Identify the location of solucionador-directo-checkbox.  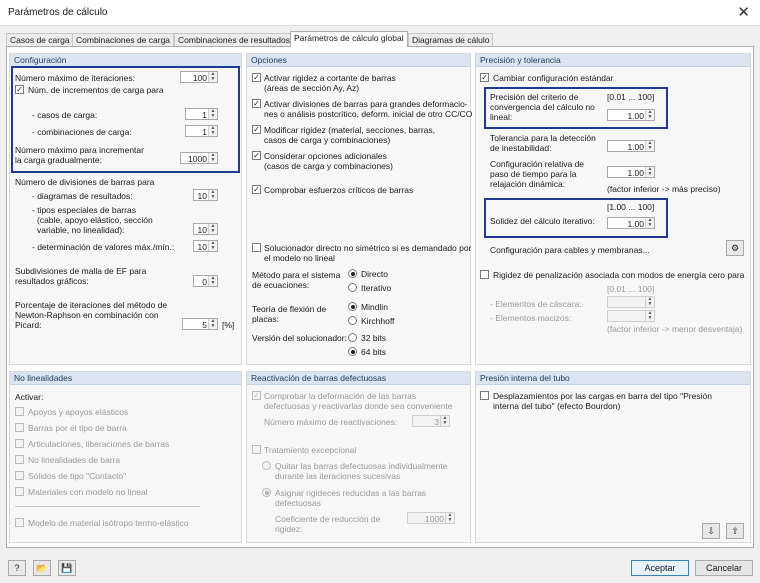
(256, 247).